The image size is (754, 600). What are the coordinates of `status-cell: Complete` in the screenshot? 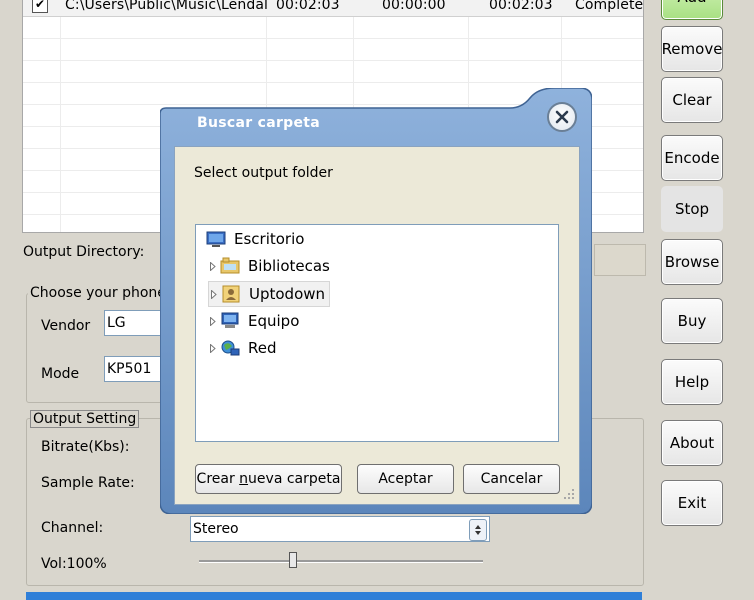 It's located at (609, 6).